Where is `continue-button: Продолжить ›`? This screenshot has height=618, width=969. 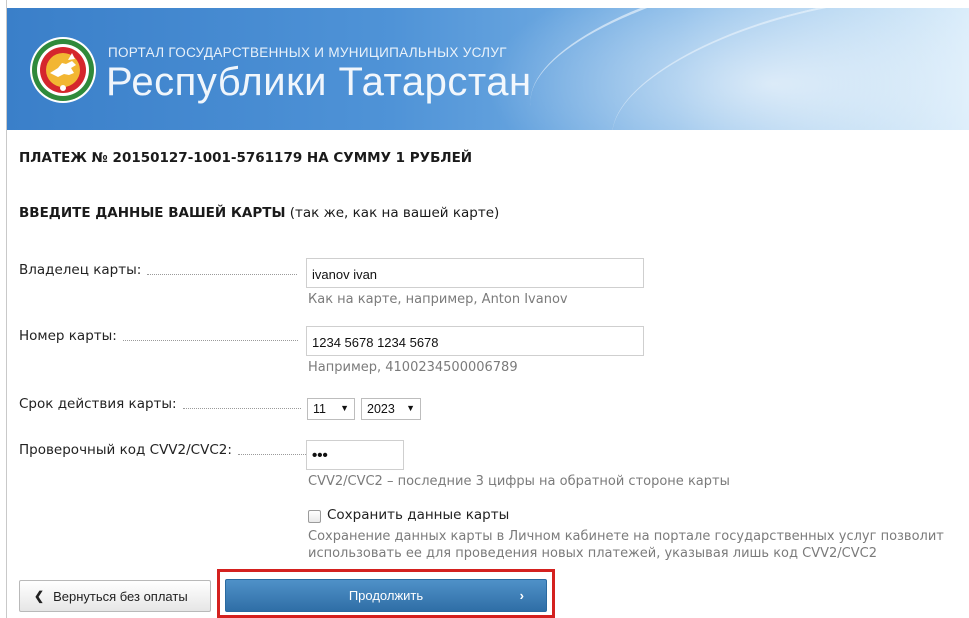 continue-button: Продолжить › is located at coordinates (386, 595).